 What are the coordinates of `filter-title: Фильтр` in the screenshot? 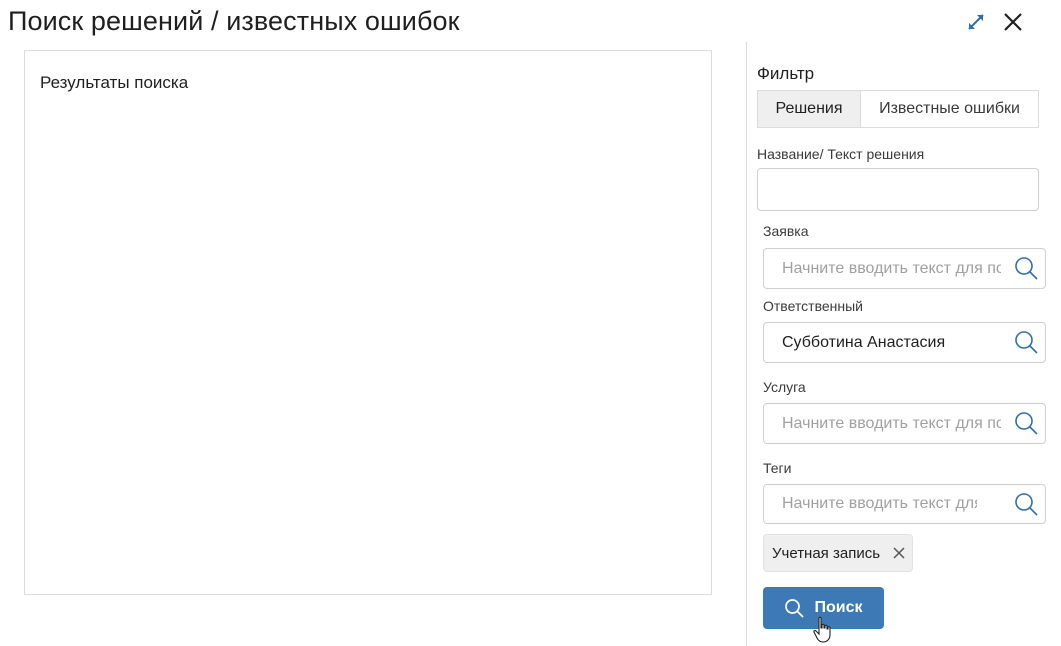 It's located at (786, 73).